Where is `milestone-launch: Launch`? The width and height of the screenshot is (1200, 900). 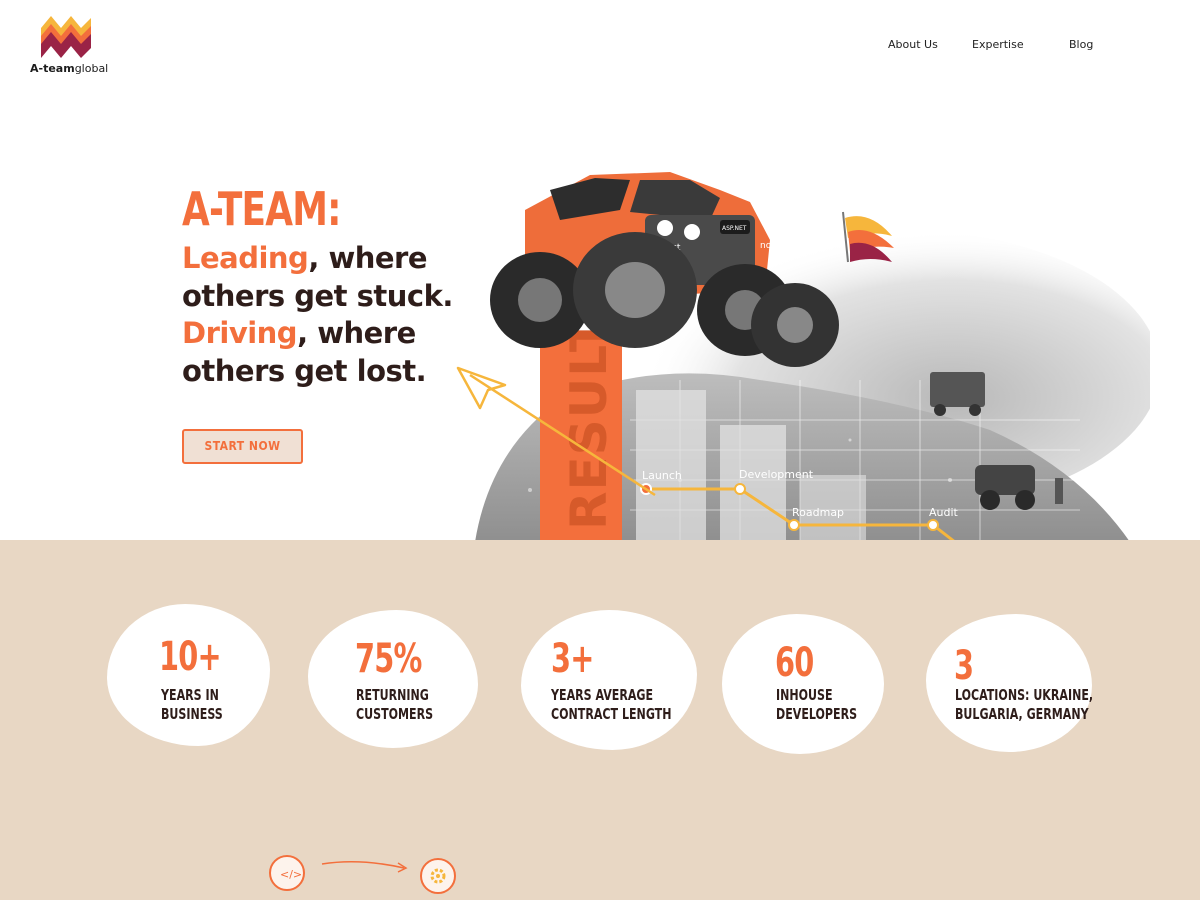 milestone-launch: Launch is located at coordinates (662, 475).